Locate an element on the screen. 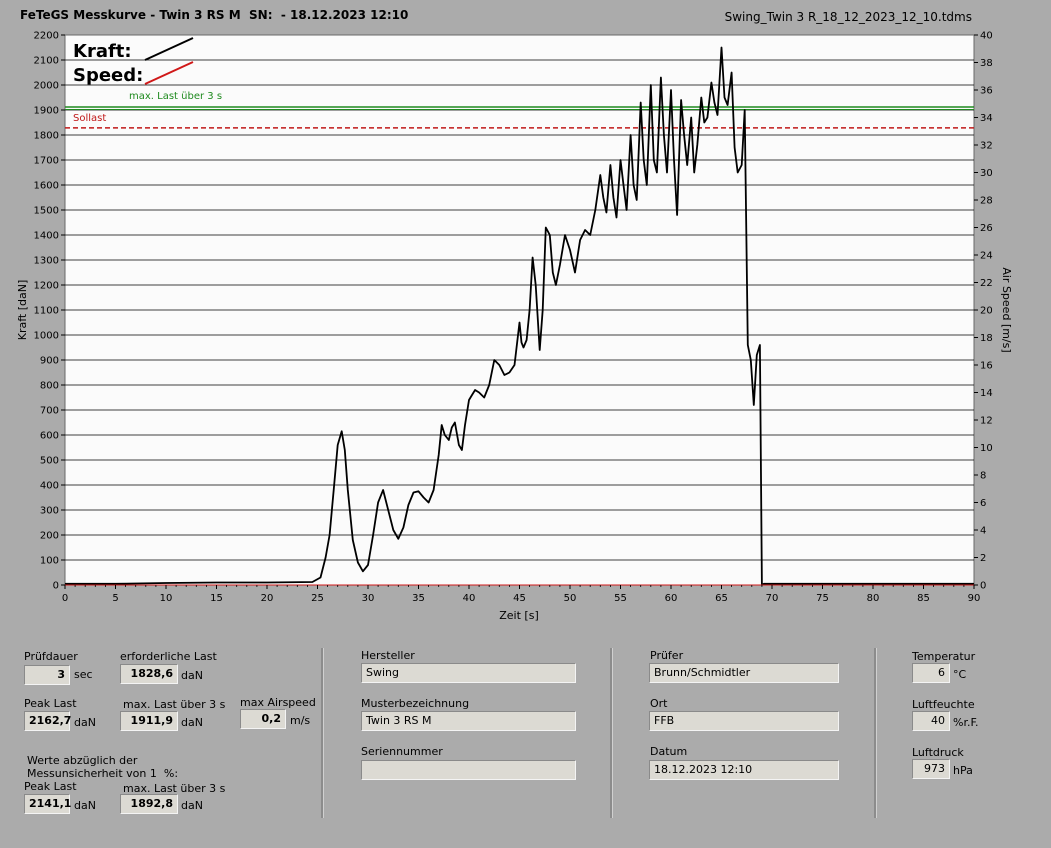 Image resolution: width=1051 pixels, height=848 pixels. y-tick-label: 0 is located at coordinates (56, 586).